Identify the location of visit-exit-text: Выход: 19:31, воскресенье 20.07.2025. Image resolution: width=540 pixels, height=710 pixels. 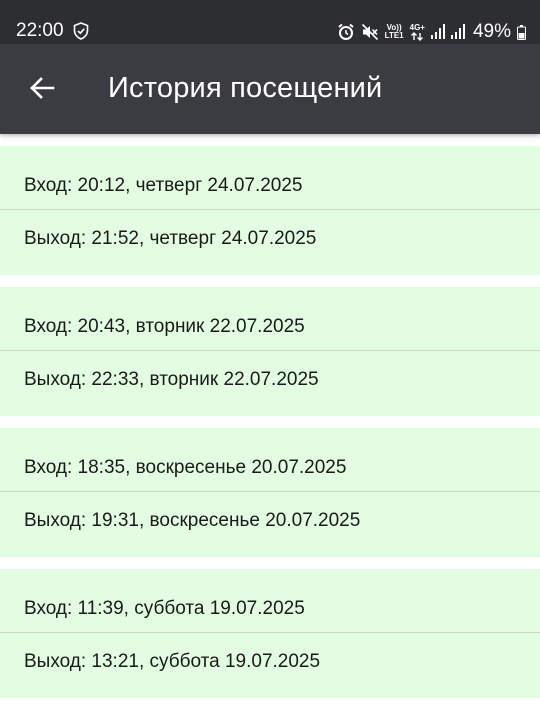
(192, 520).